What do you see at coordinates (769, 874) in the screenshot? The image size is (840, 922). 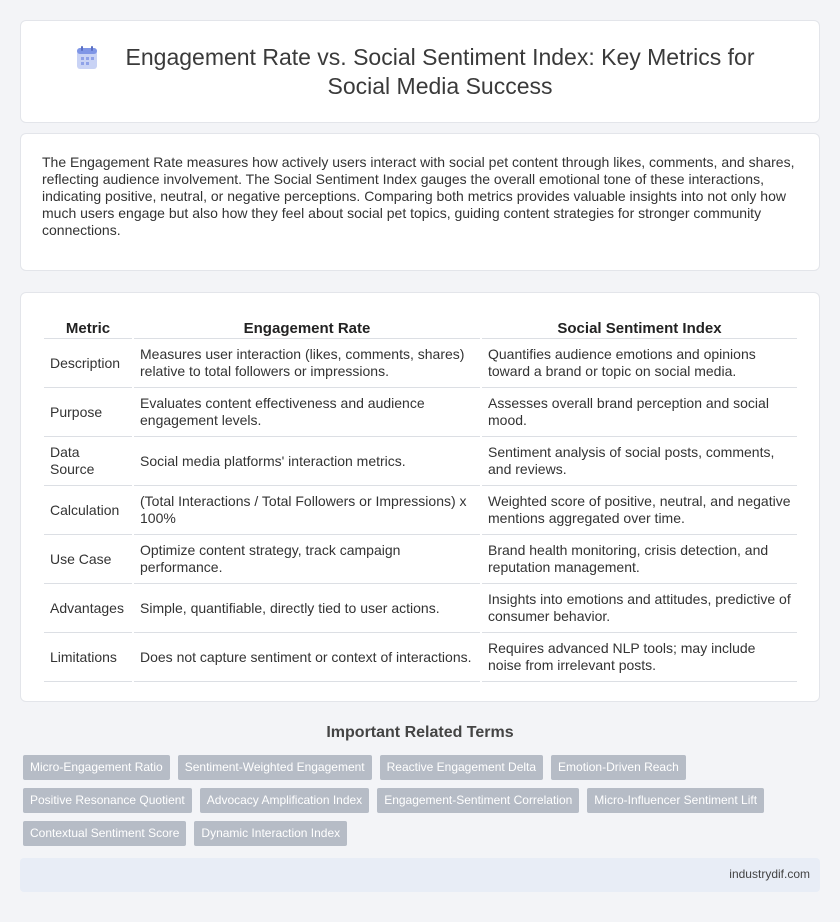 I see `footer-site-link: industrydif.com` at bounding box center [769, 874].